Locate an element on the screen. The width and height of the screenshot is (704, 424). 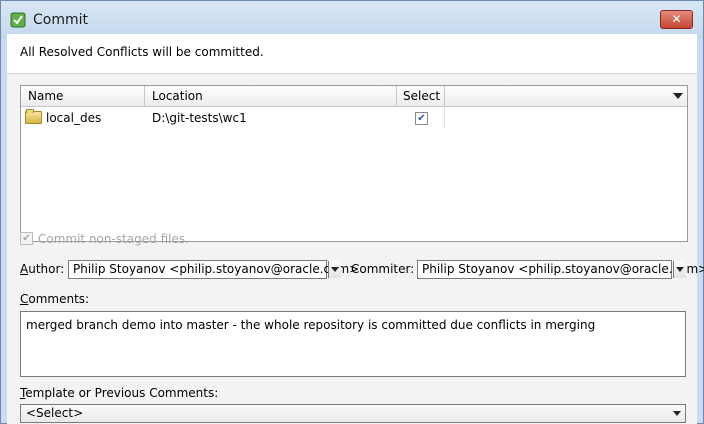
column-menu-icon is located at coordinates (678, 96).